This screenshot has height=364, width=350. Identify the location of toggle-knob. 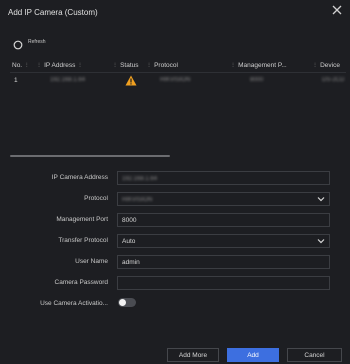
(122, 302).